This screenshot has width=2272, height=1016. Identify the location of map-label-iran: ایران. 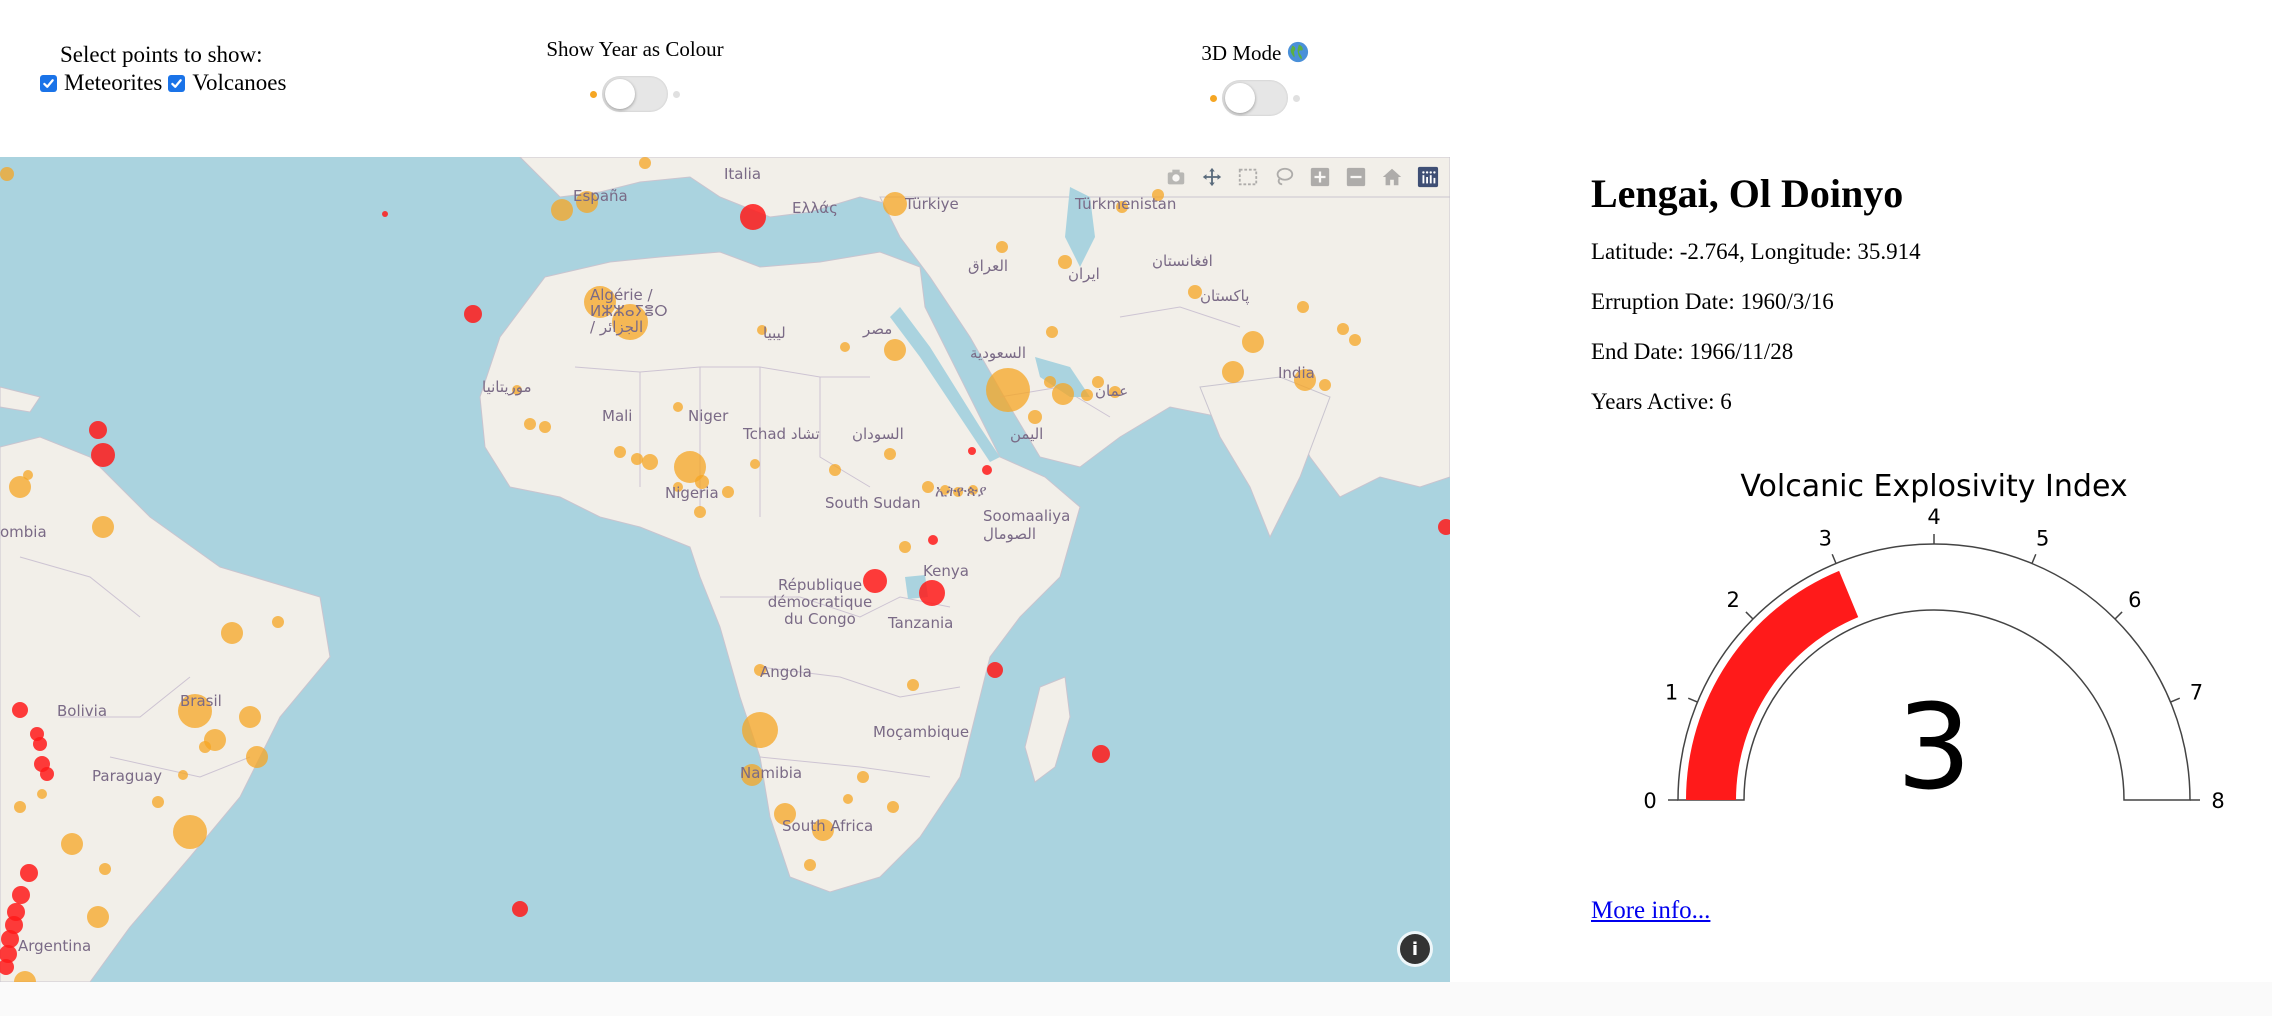
(1084, 274).